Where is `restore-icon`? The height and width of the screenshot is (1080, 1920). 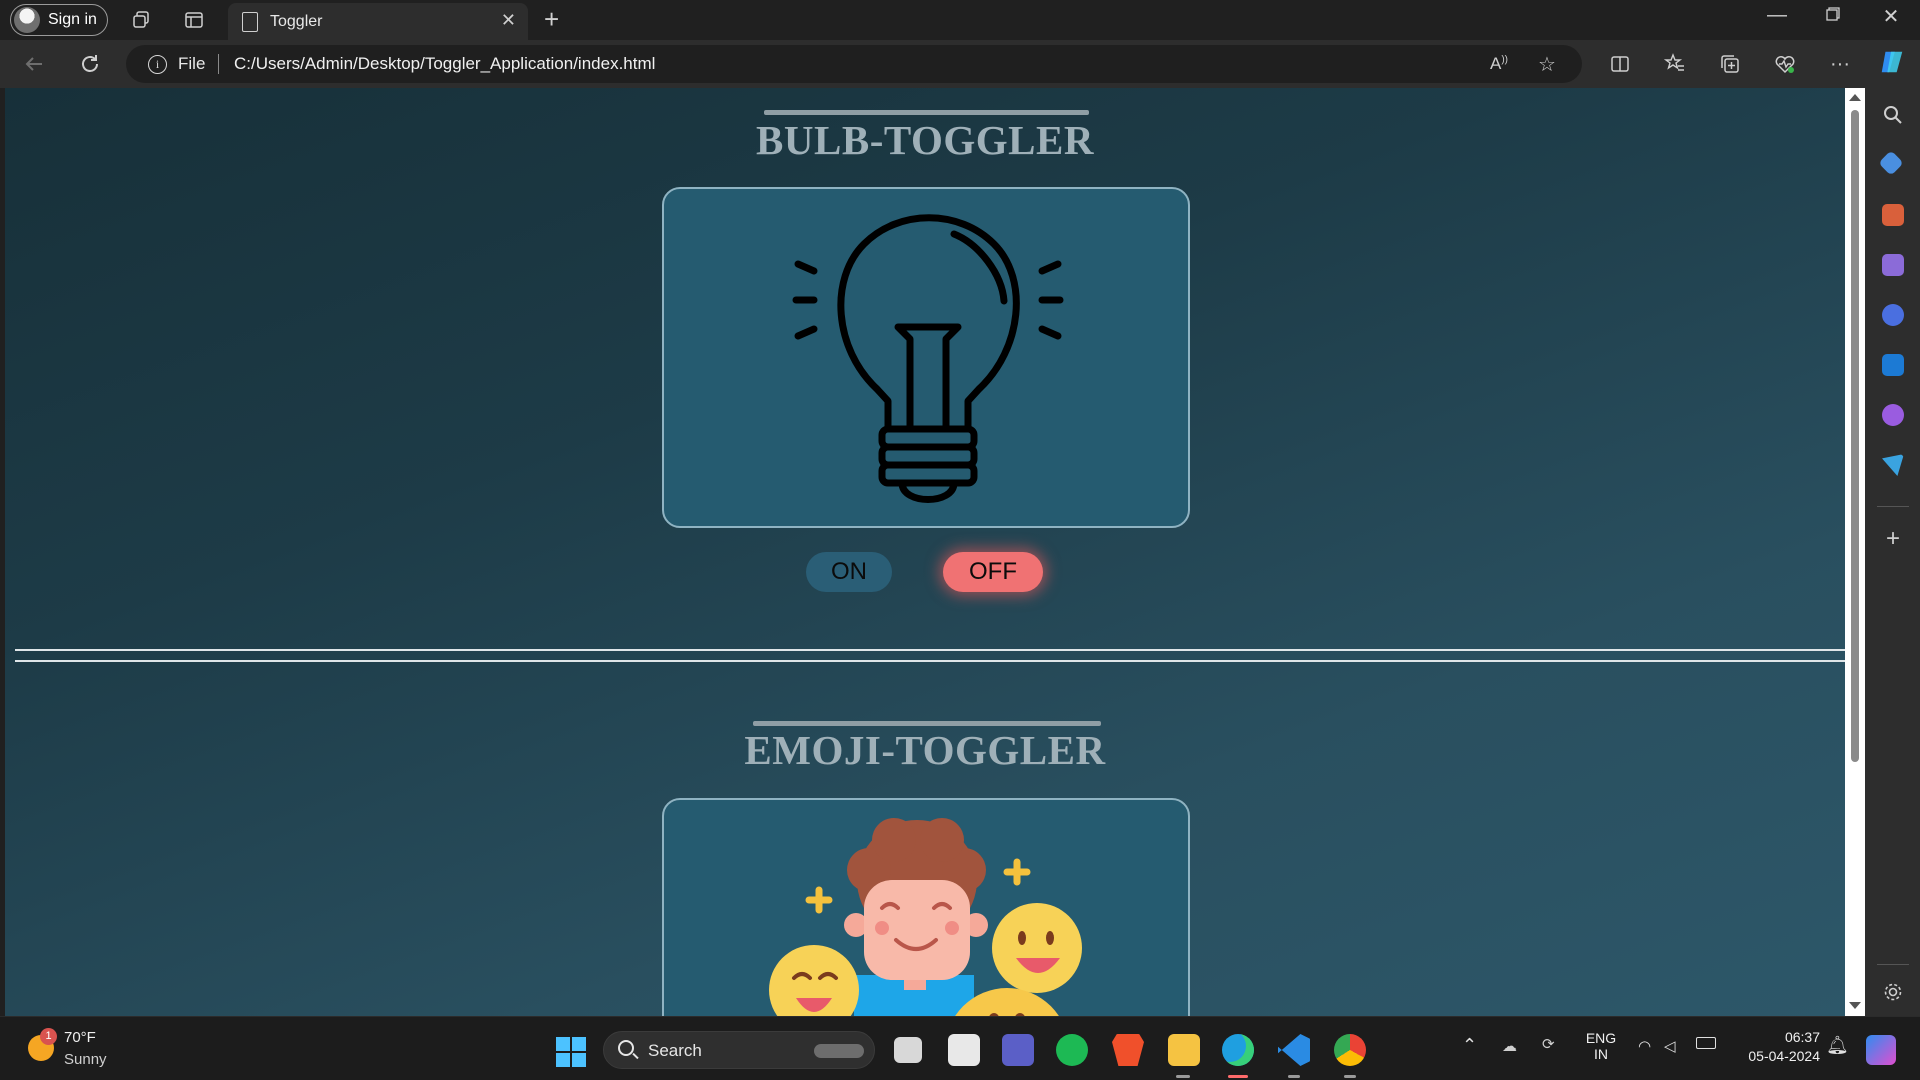
restore-icon is located at coordinates (1833, 15).